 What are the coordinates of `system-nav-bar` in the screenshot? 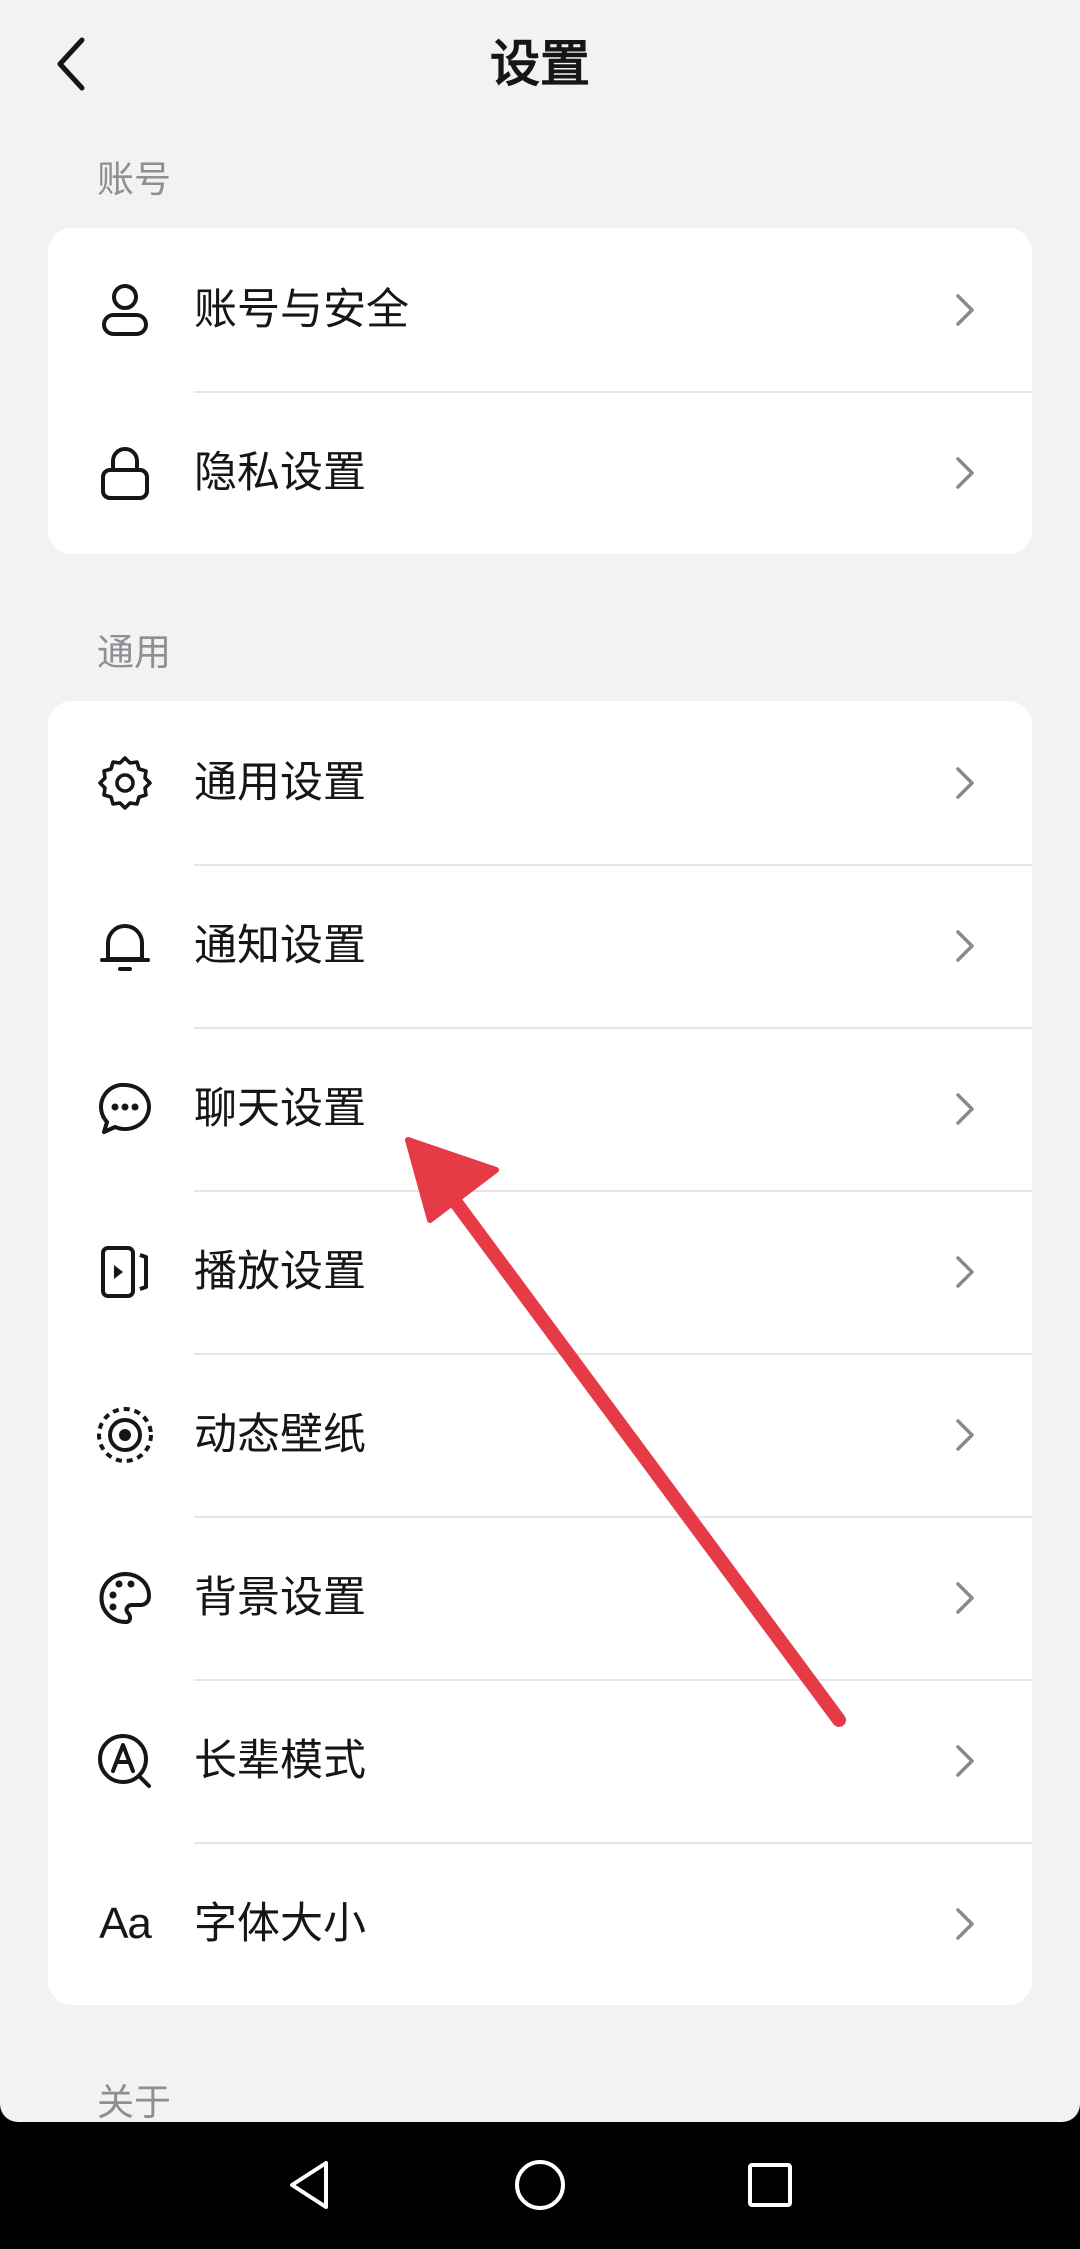 It's located at (540, 2185).